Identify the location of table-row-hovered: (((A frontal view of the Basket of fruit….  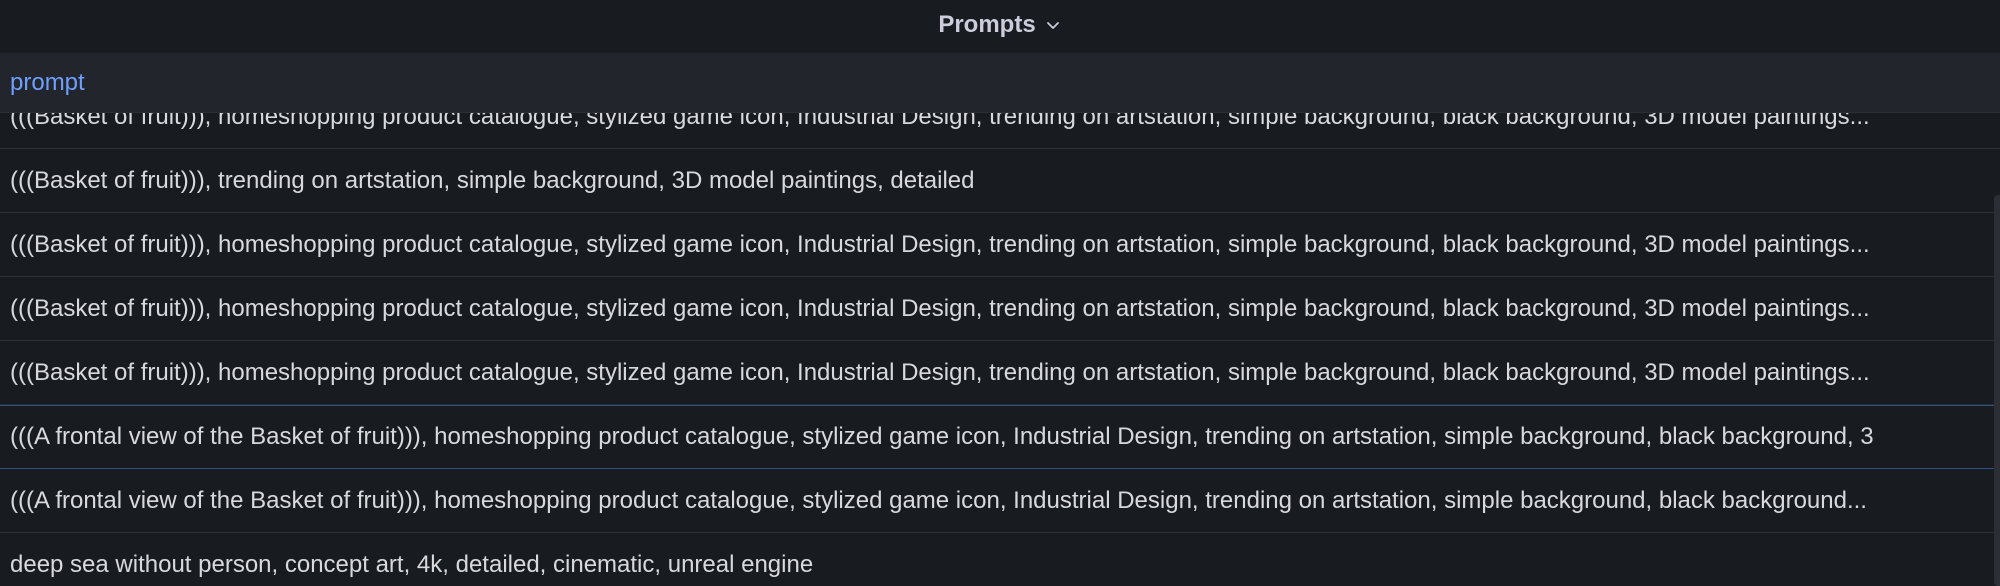
(1000, 437).